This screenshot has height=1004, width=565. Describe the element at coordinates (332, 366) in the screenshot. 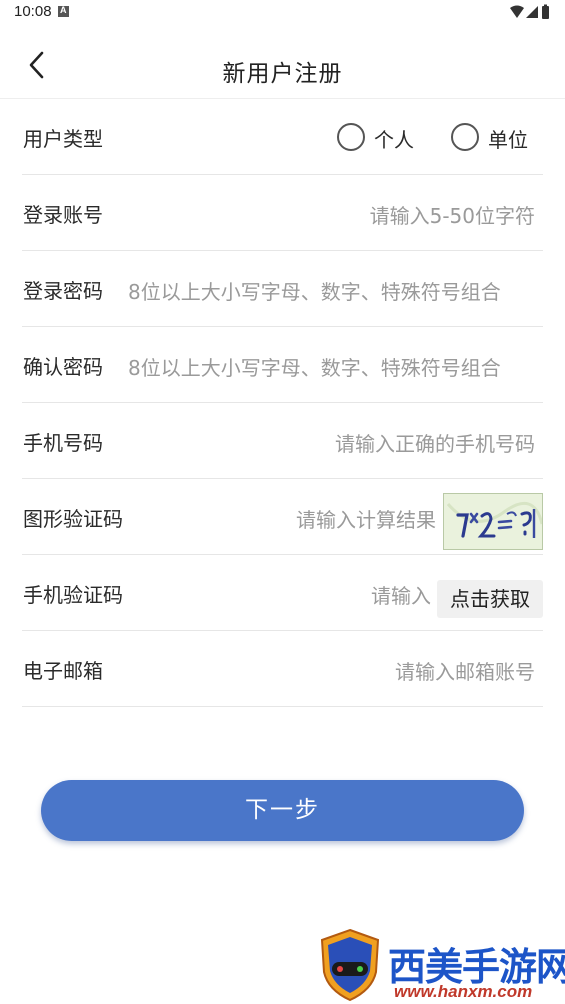

I see `confirm-password-input: 8位以上大小写字母、数字、特殊符号组合` at that location.